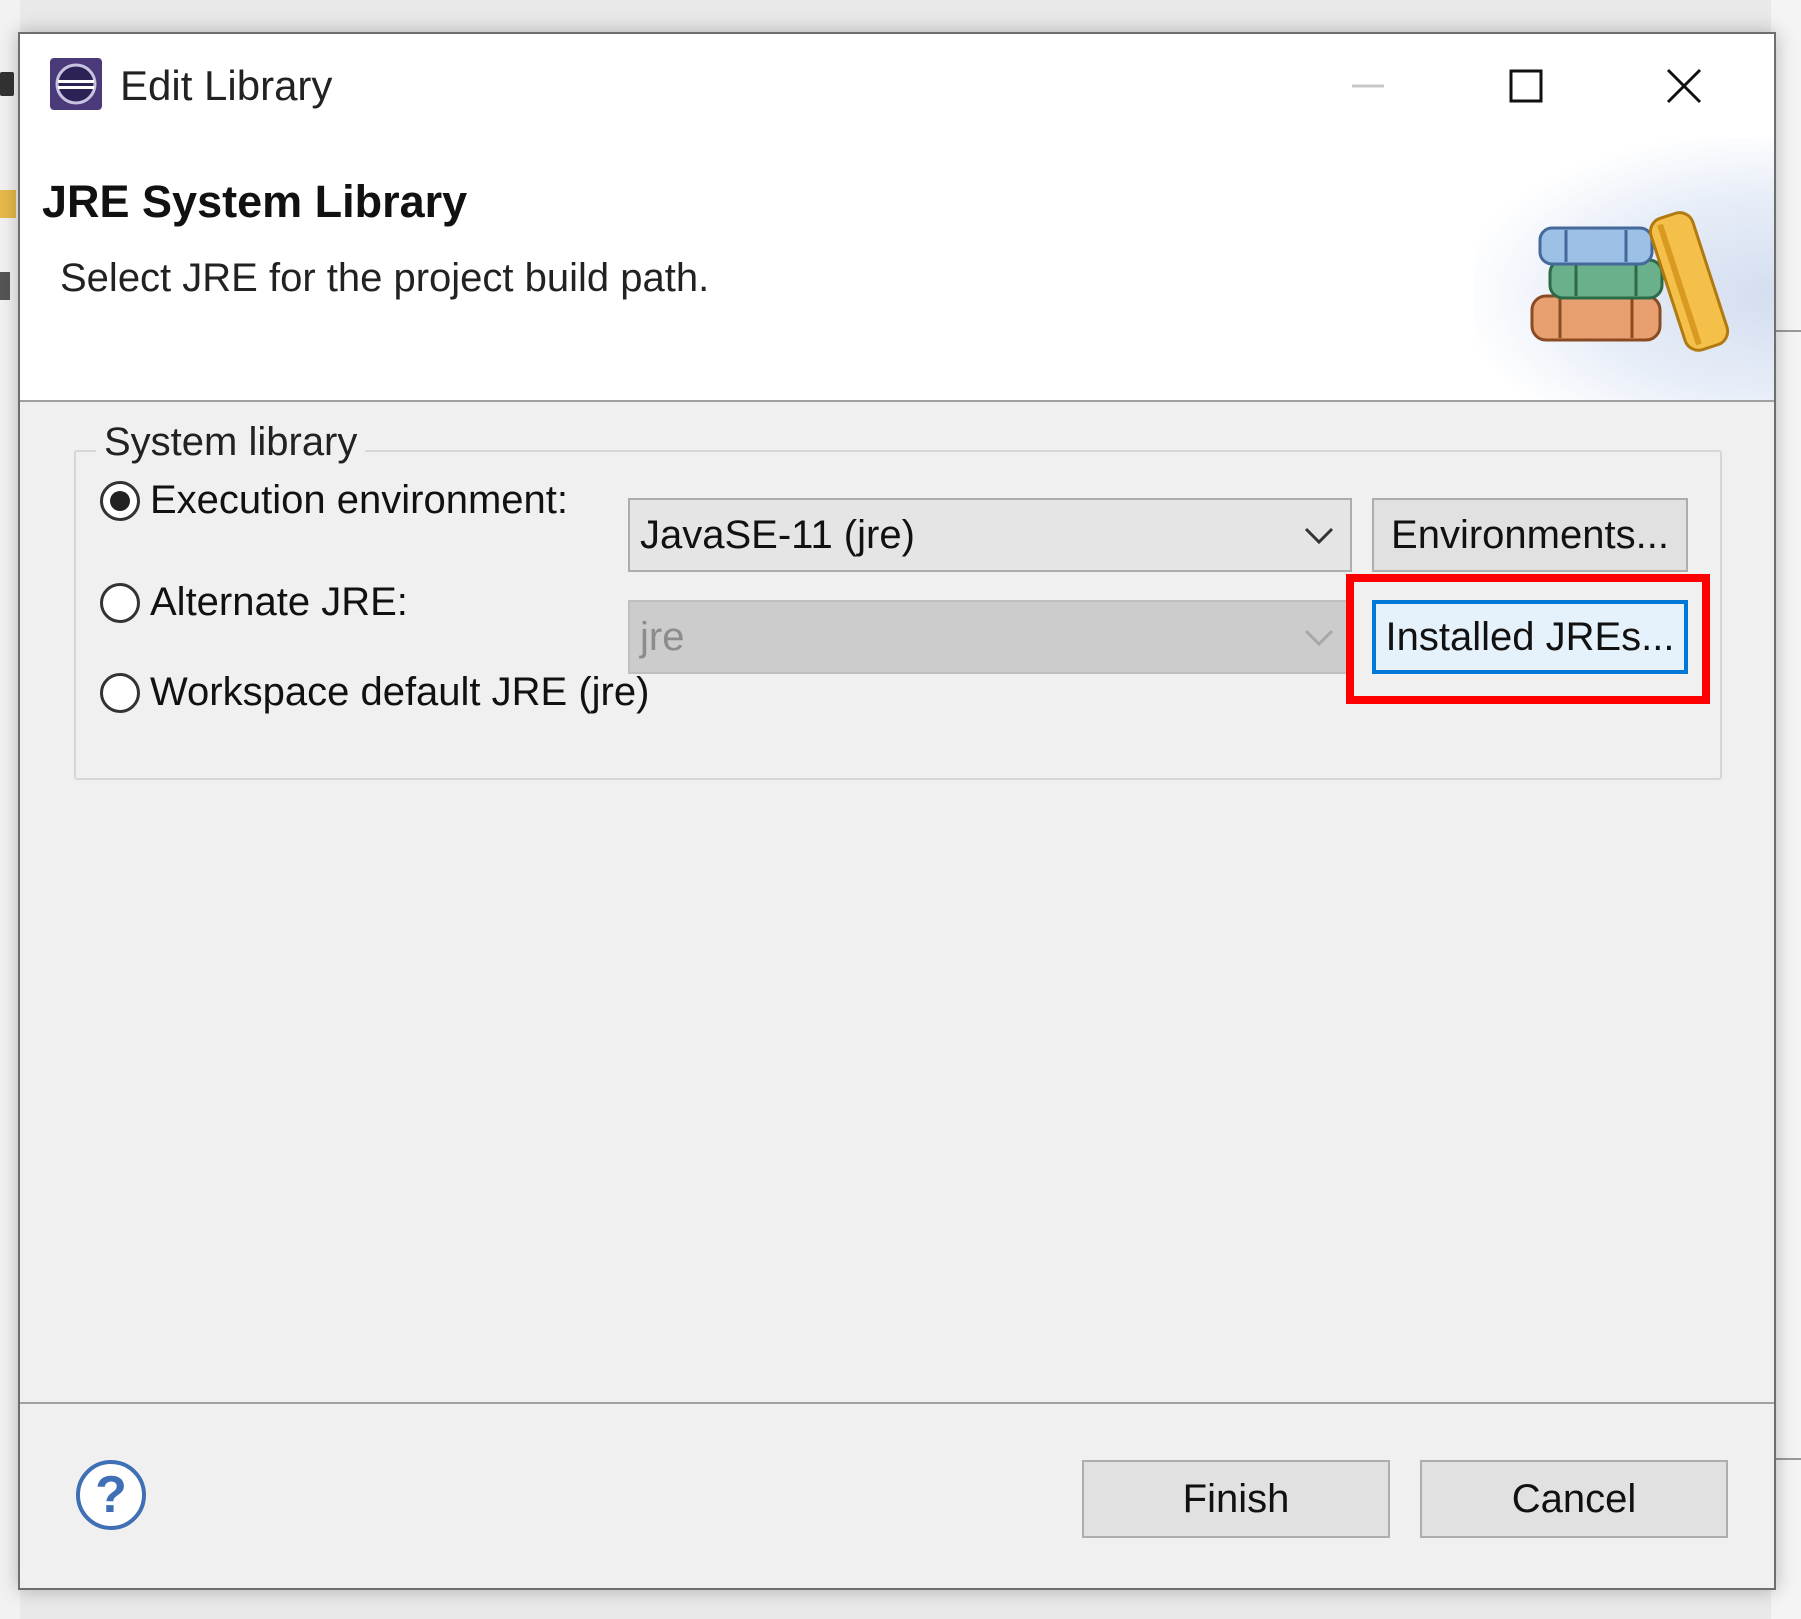 The height and width of the screenshot is (1619, 1801). What do you see at coordinates (1528, 639) in the screenshot?
I see `highlight-box` at bounding box center [1528, 639].